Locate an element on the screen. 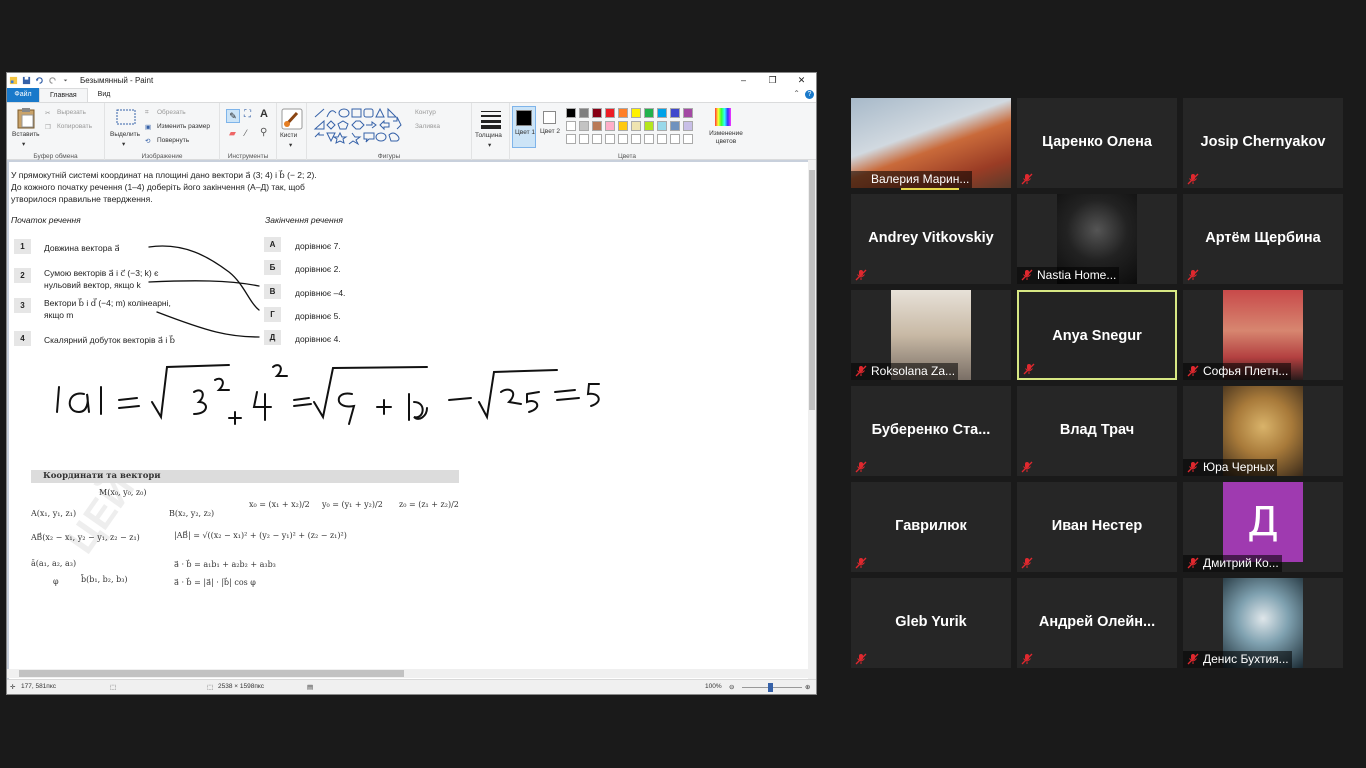 The width and height of the screenshot is (1366, 768). minimize-button: – is located at coordinates (743, 80).